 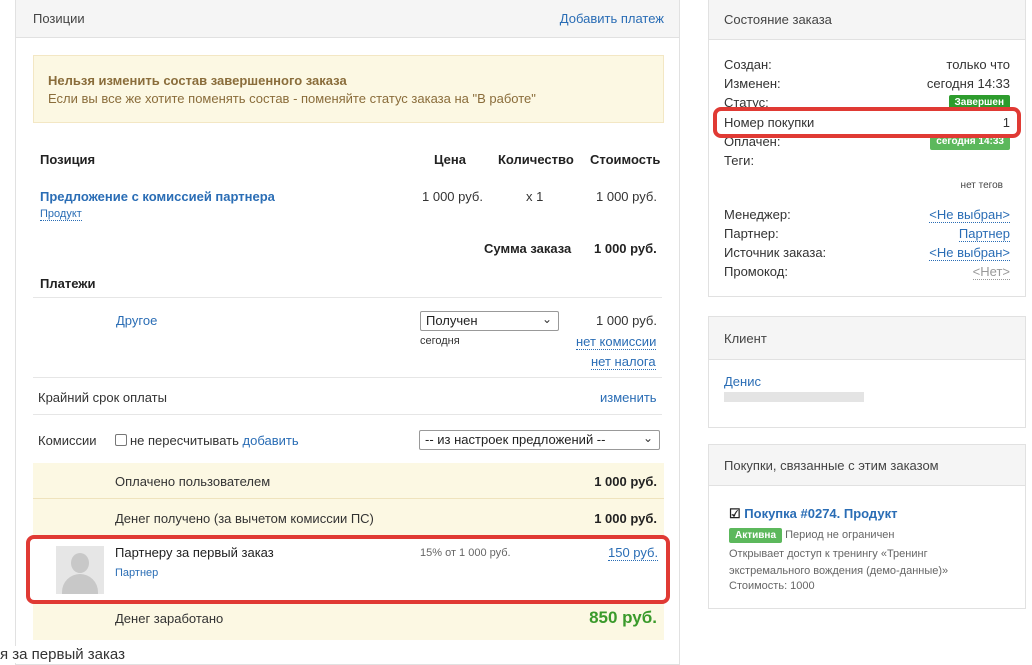 What do you see at coordinates (68, 283) in the screenshot?
I see `payments-title: Платежи` at bounding box center [68, 283].